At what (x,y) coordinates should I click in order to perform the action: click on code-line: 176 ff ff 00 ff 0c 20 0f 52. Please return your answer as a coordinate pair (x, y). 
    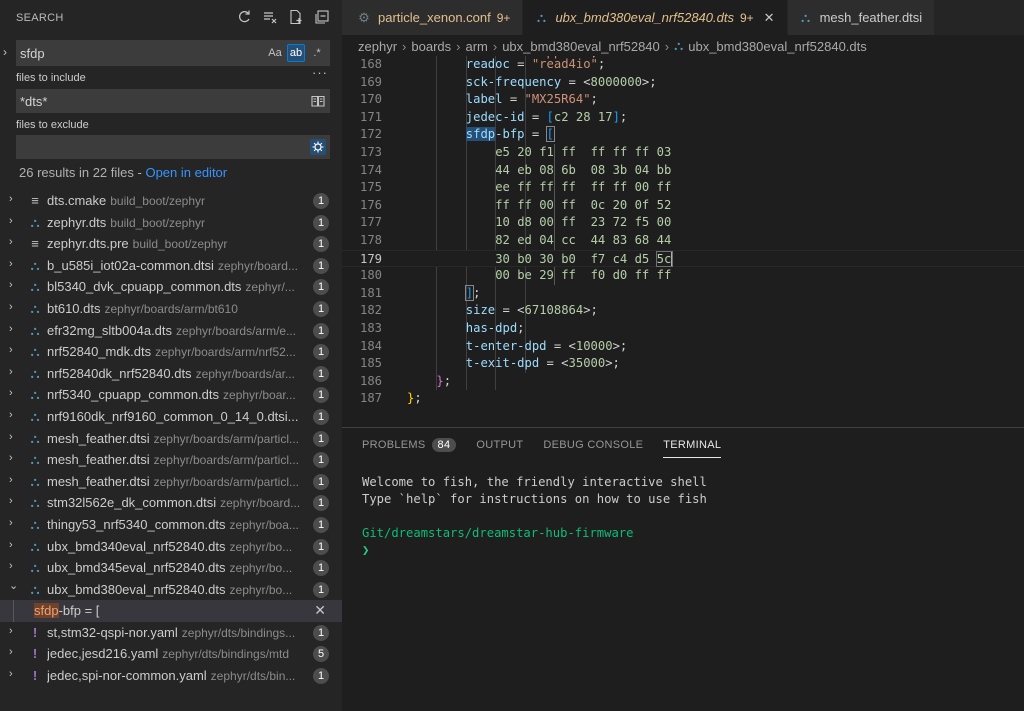
    Looking at the image, I should click on (683, 206).